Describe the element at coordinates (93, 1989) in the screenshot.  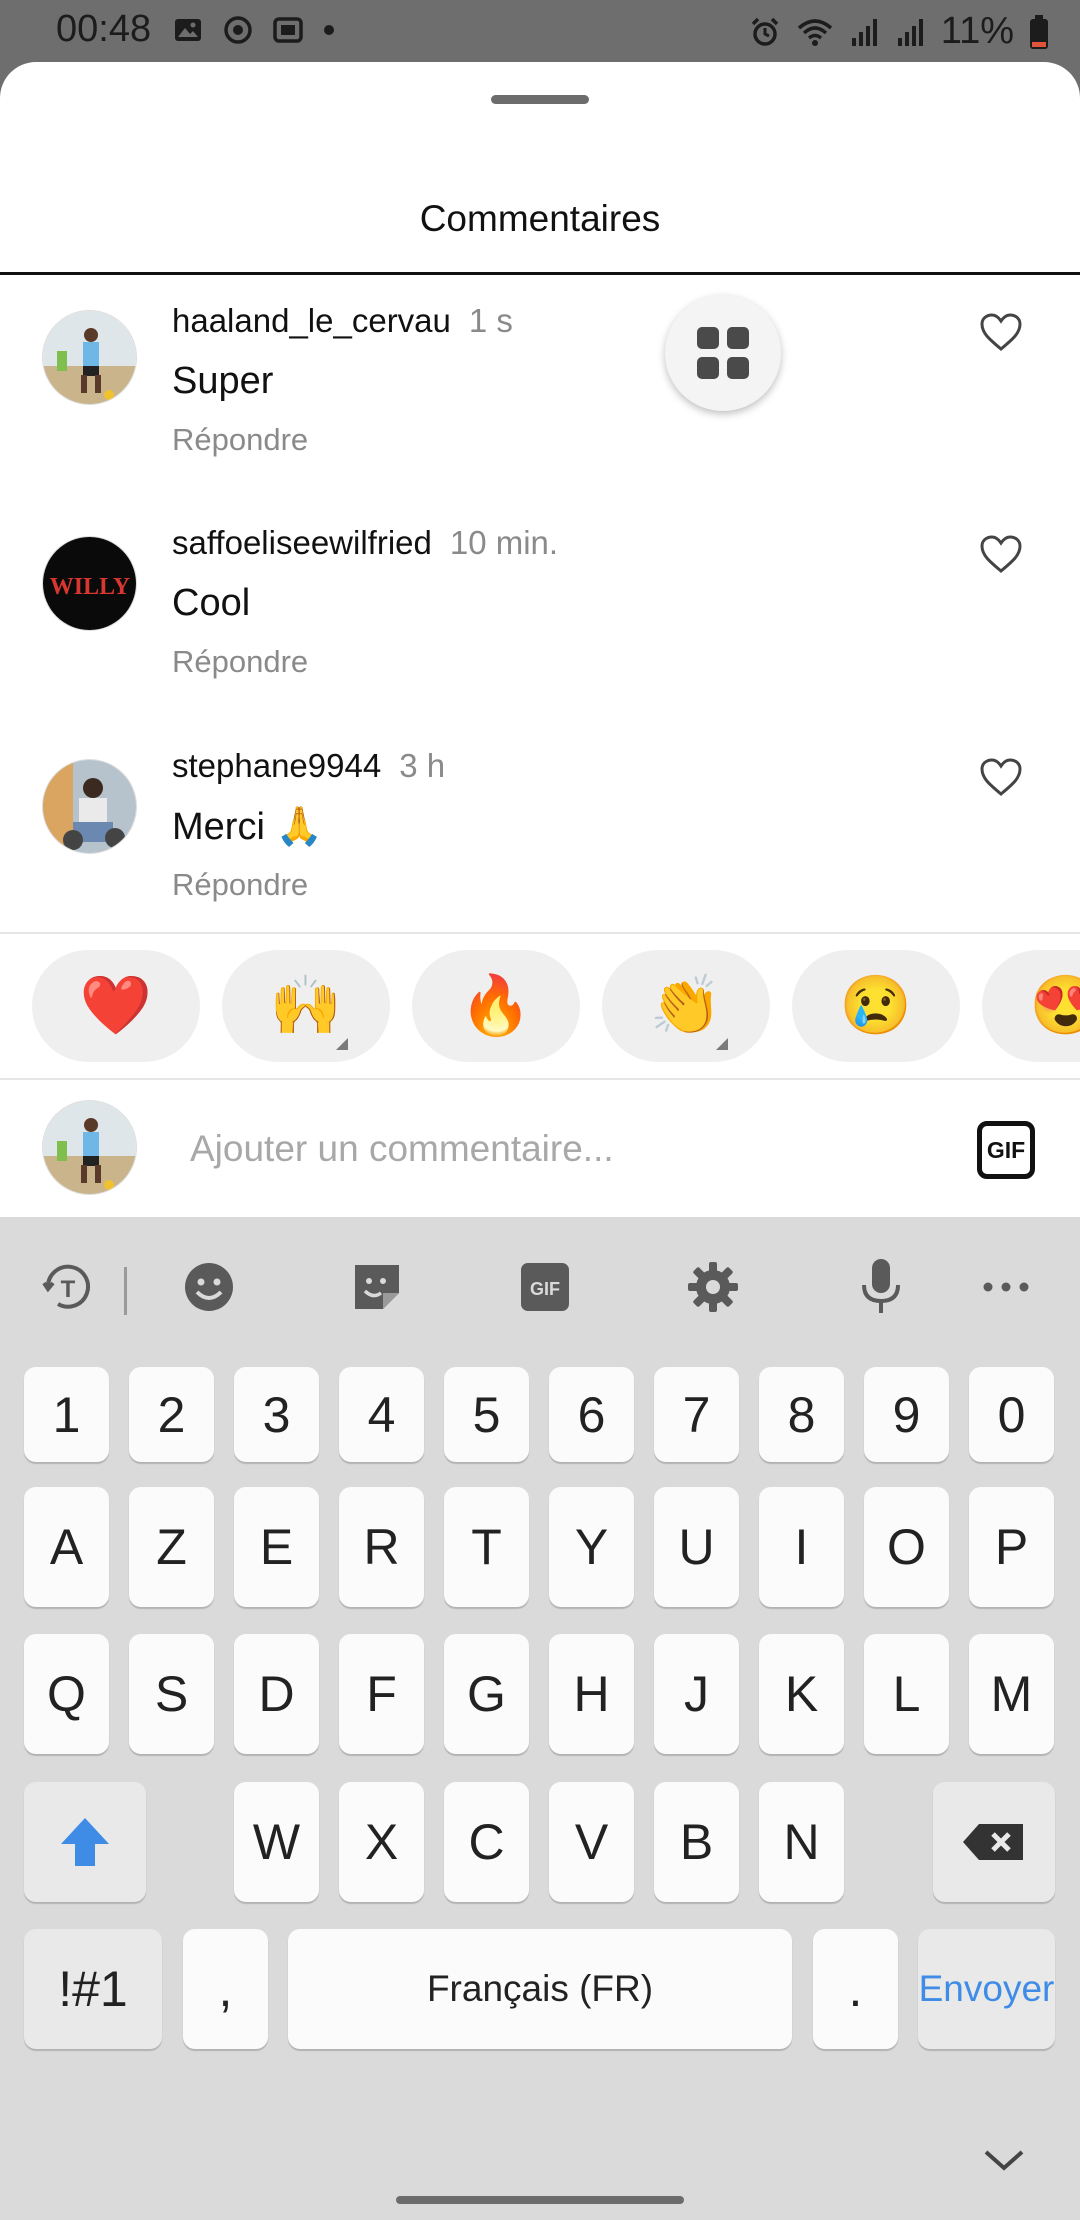
I see `symbols-key: !#1` at that location.